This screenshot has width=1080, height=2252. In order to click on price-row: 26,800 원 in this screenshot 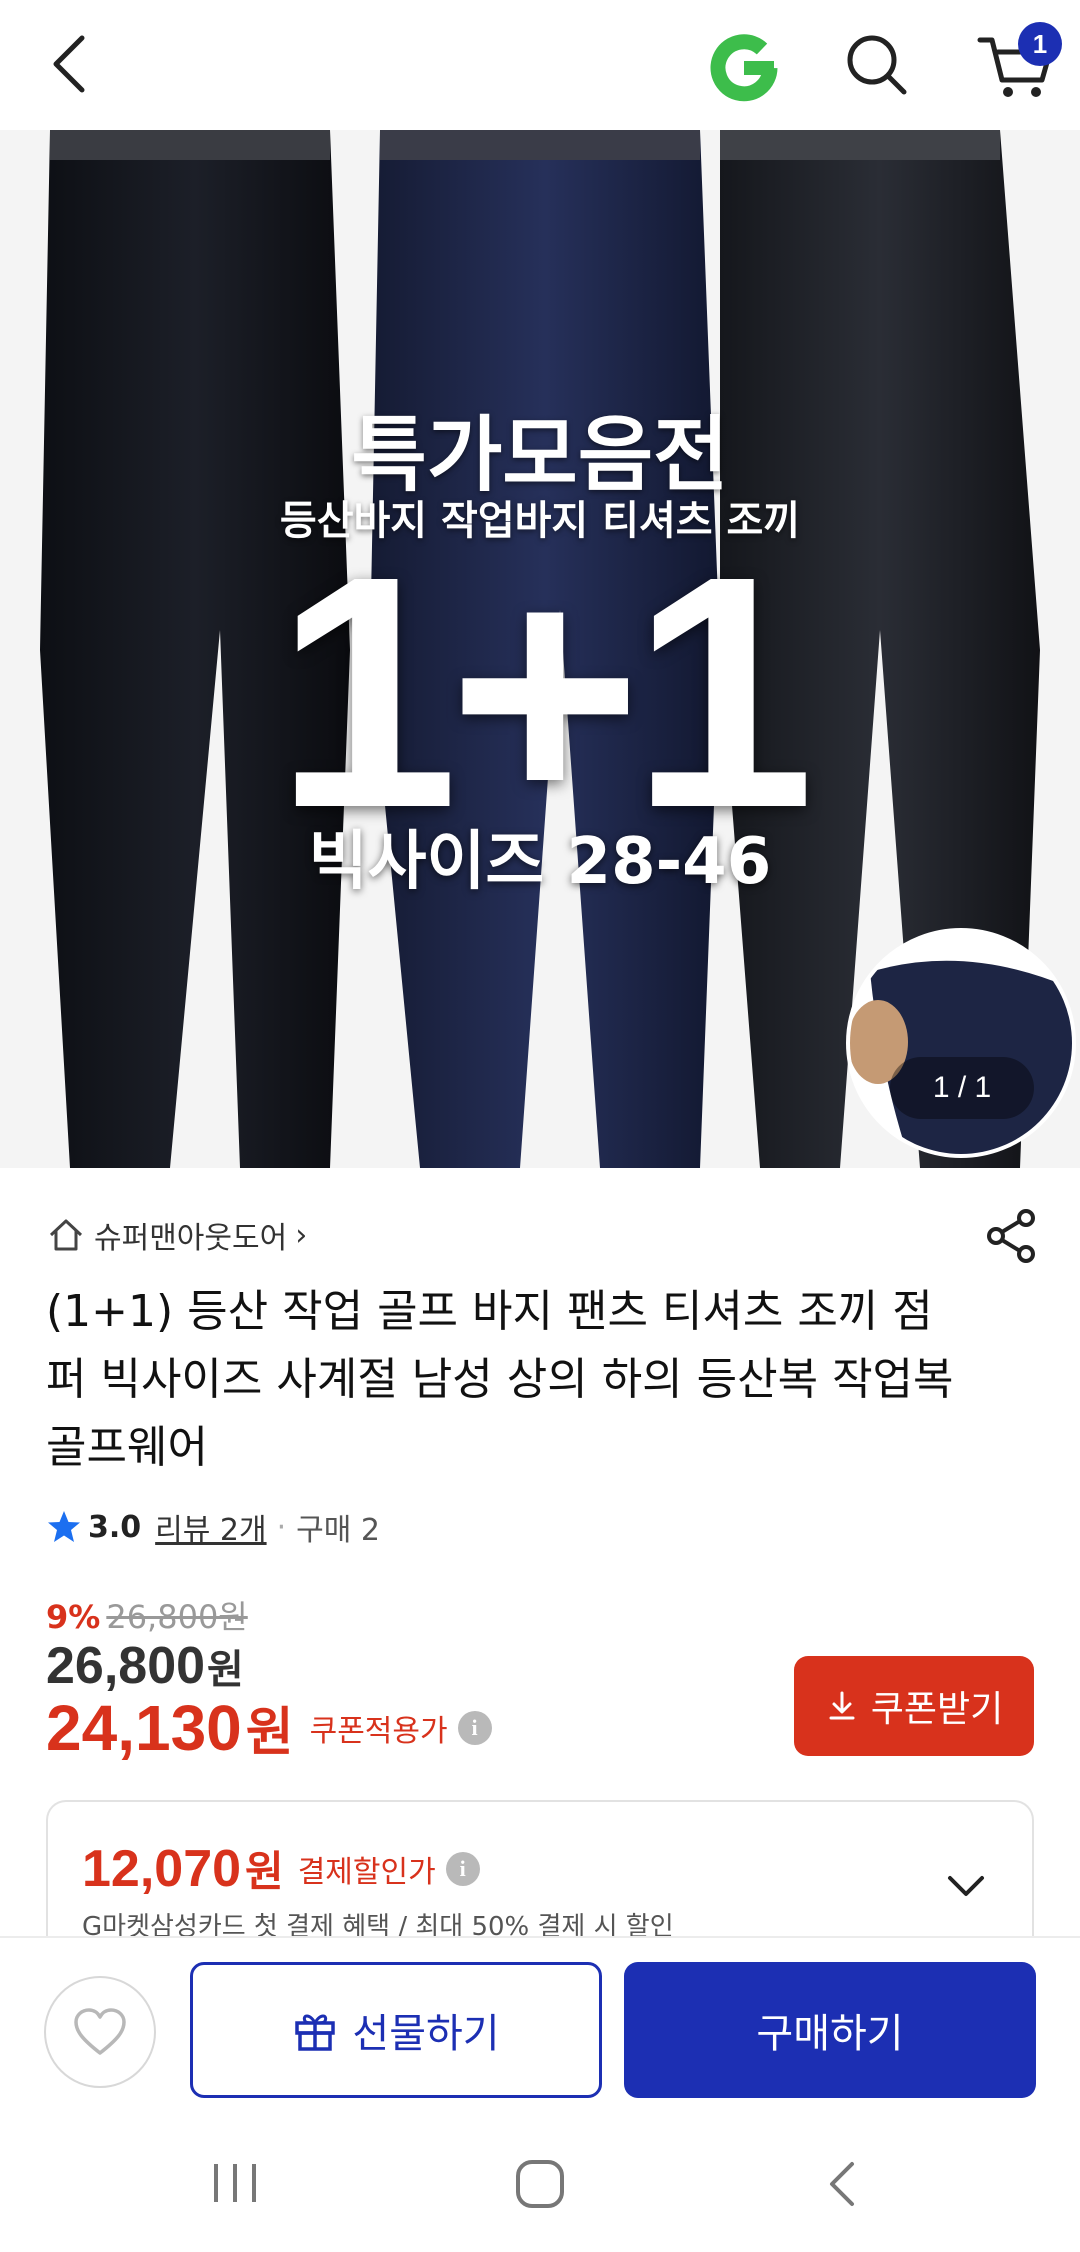, I will do `click(145, 1666)`.